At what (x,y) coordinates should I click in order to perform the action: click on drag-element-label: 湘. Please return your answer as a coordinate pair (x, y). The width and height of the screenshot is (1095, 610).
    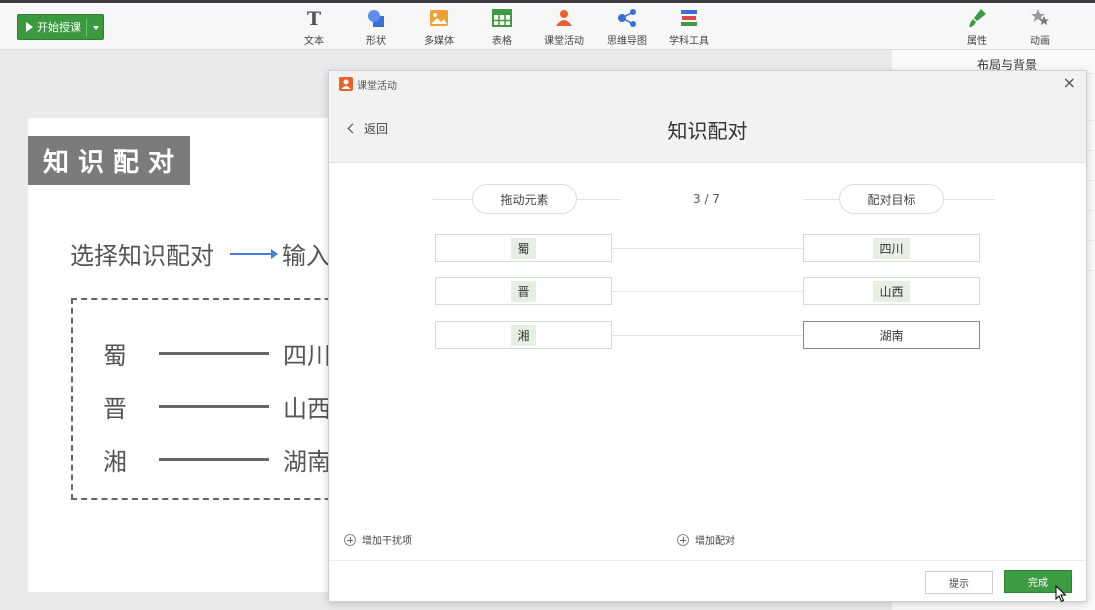
    Looking at the image, I should click on (523, 335).